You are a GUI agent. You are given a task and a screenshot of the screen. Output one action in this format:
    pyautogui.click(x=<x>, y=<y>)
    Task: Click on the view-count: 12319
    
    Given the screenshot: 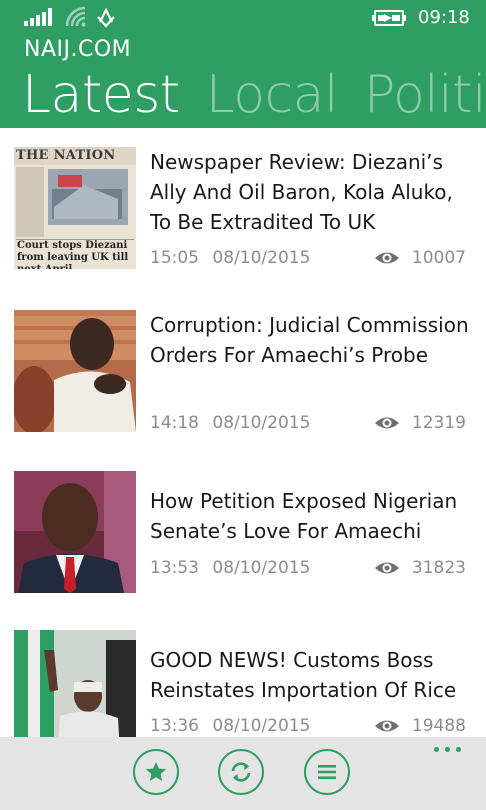 What is the action you would take?
    pyautogui.click(x=438, y=423)
    